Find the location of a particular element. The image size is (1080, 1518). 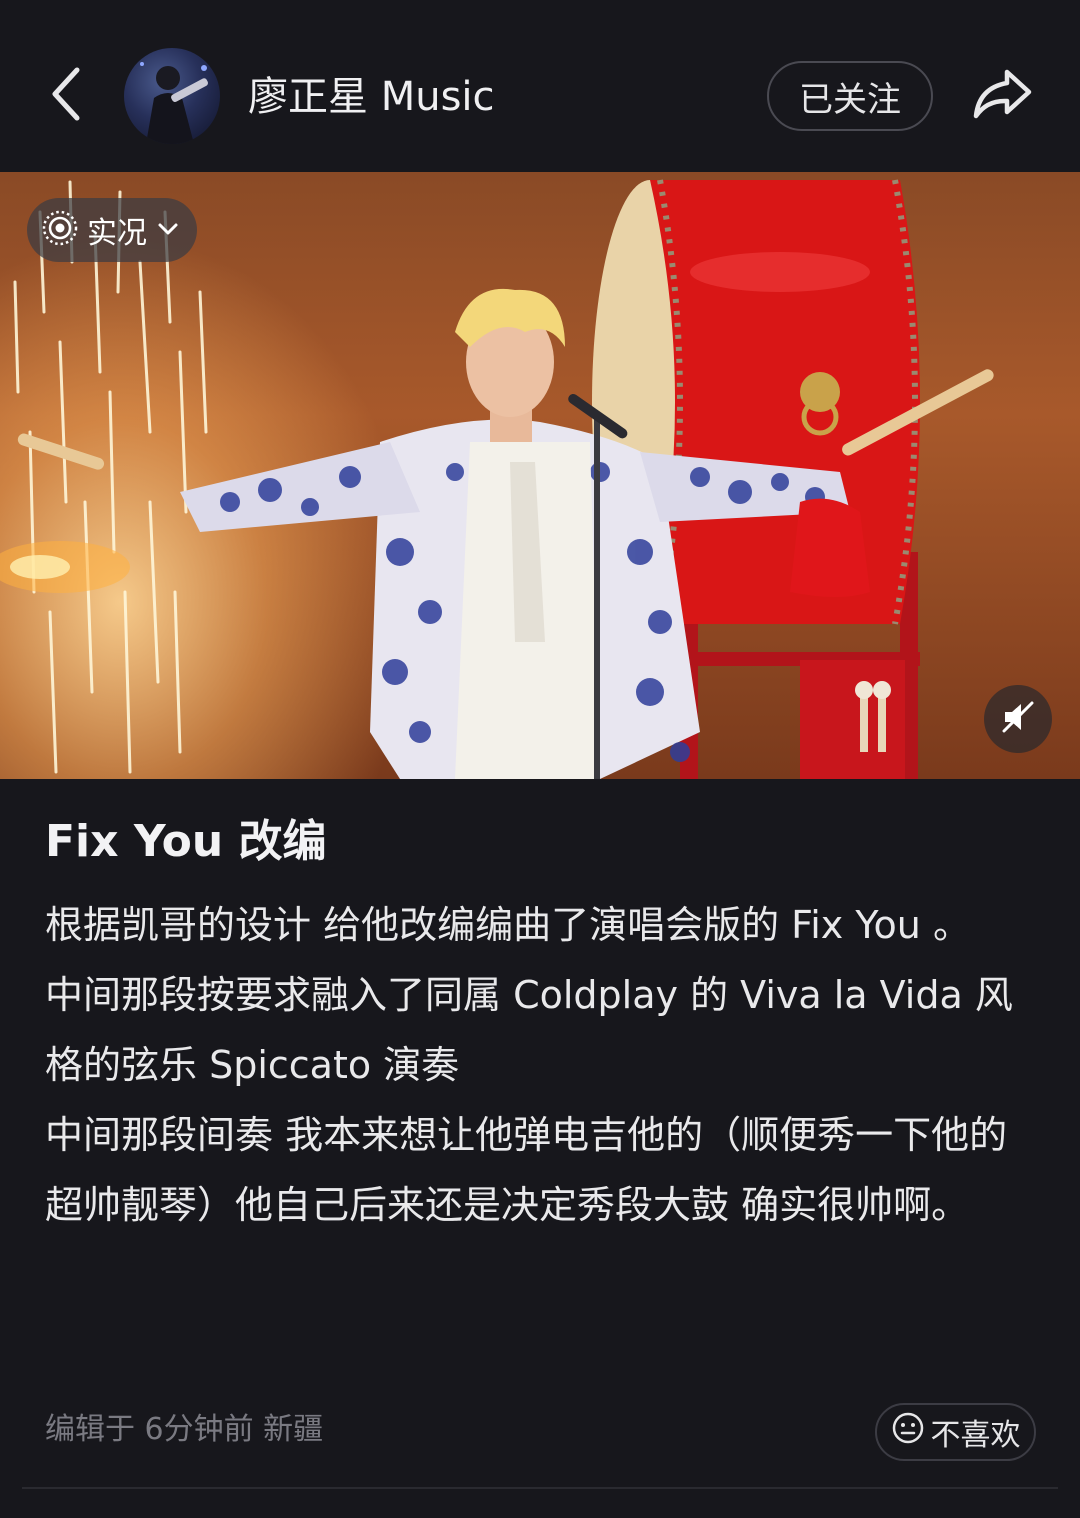

divider is located at coordinates (540, 1488).